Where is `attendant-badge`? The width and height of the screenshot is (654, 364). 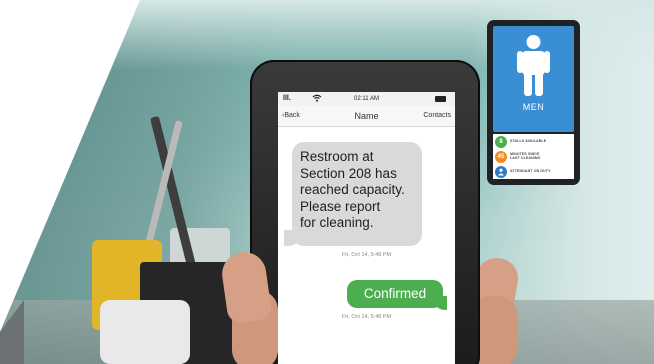 attendant-badge is located at coordinates (501, 171).